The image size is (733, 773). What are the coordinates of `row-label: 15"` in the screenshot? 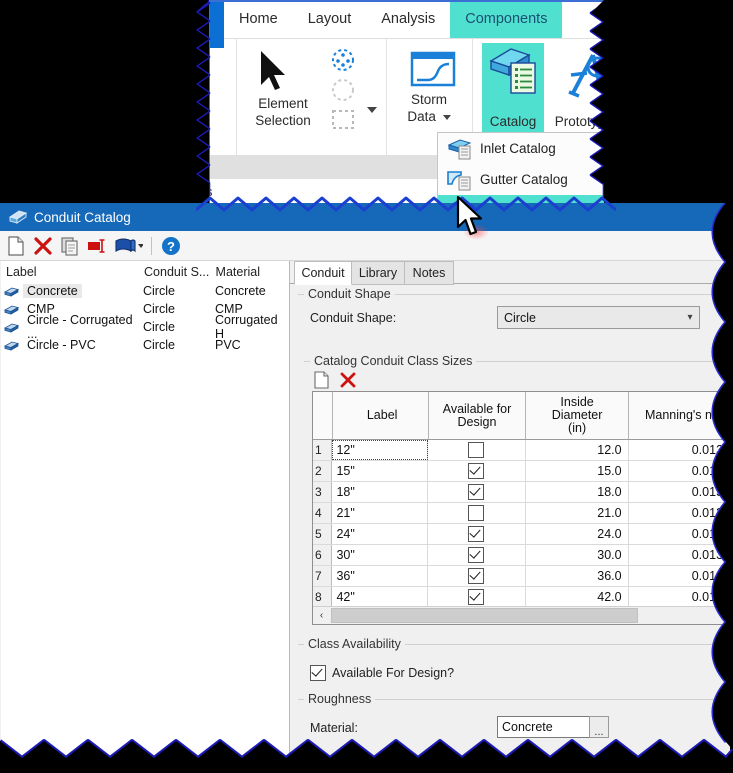 It's located at (380, 471).